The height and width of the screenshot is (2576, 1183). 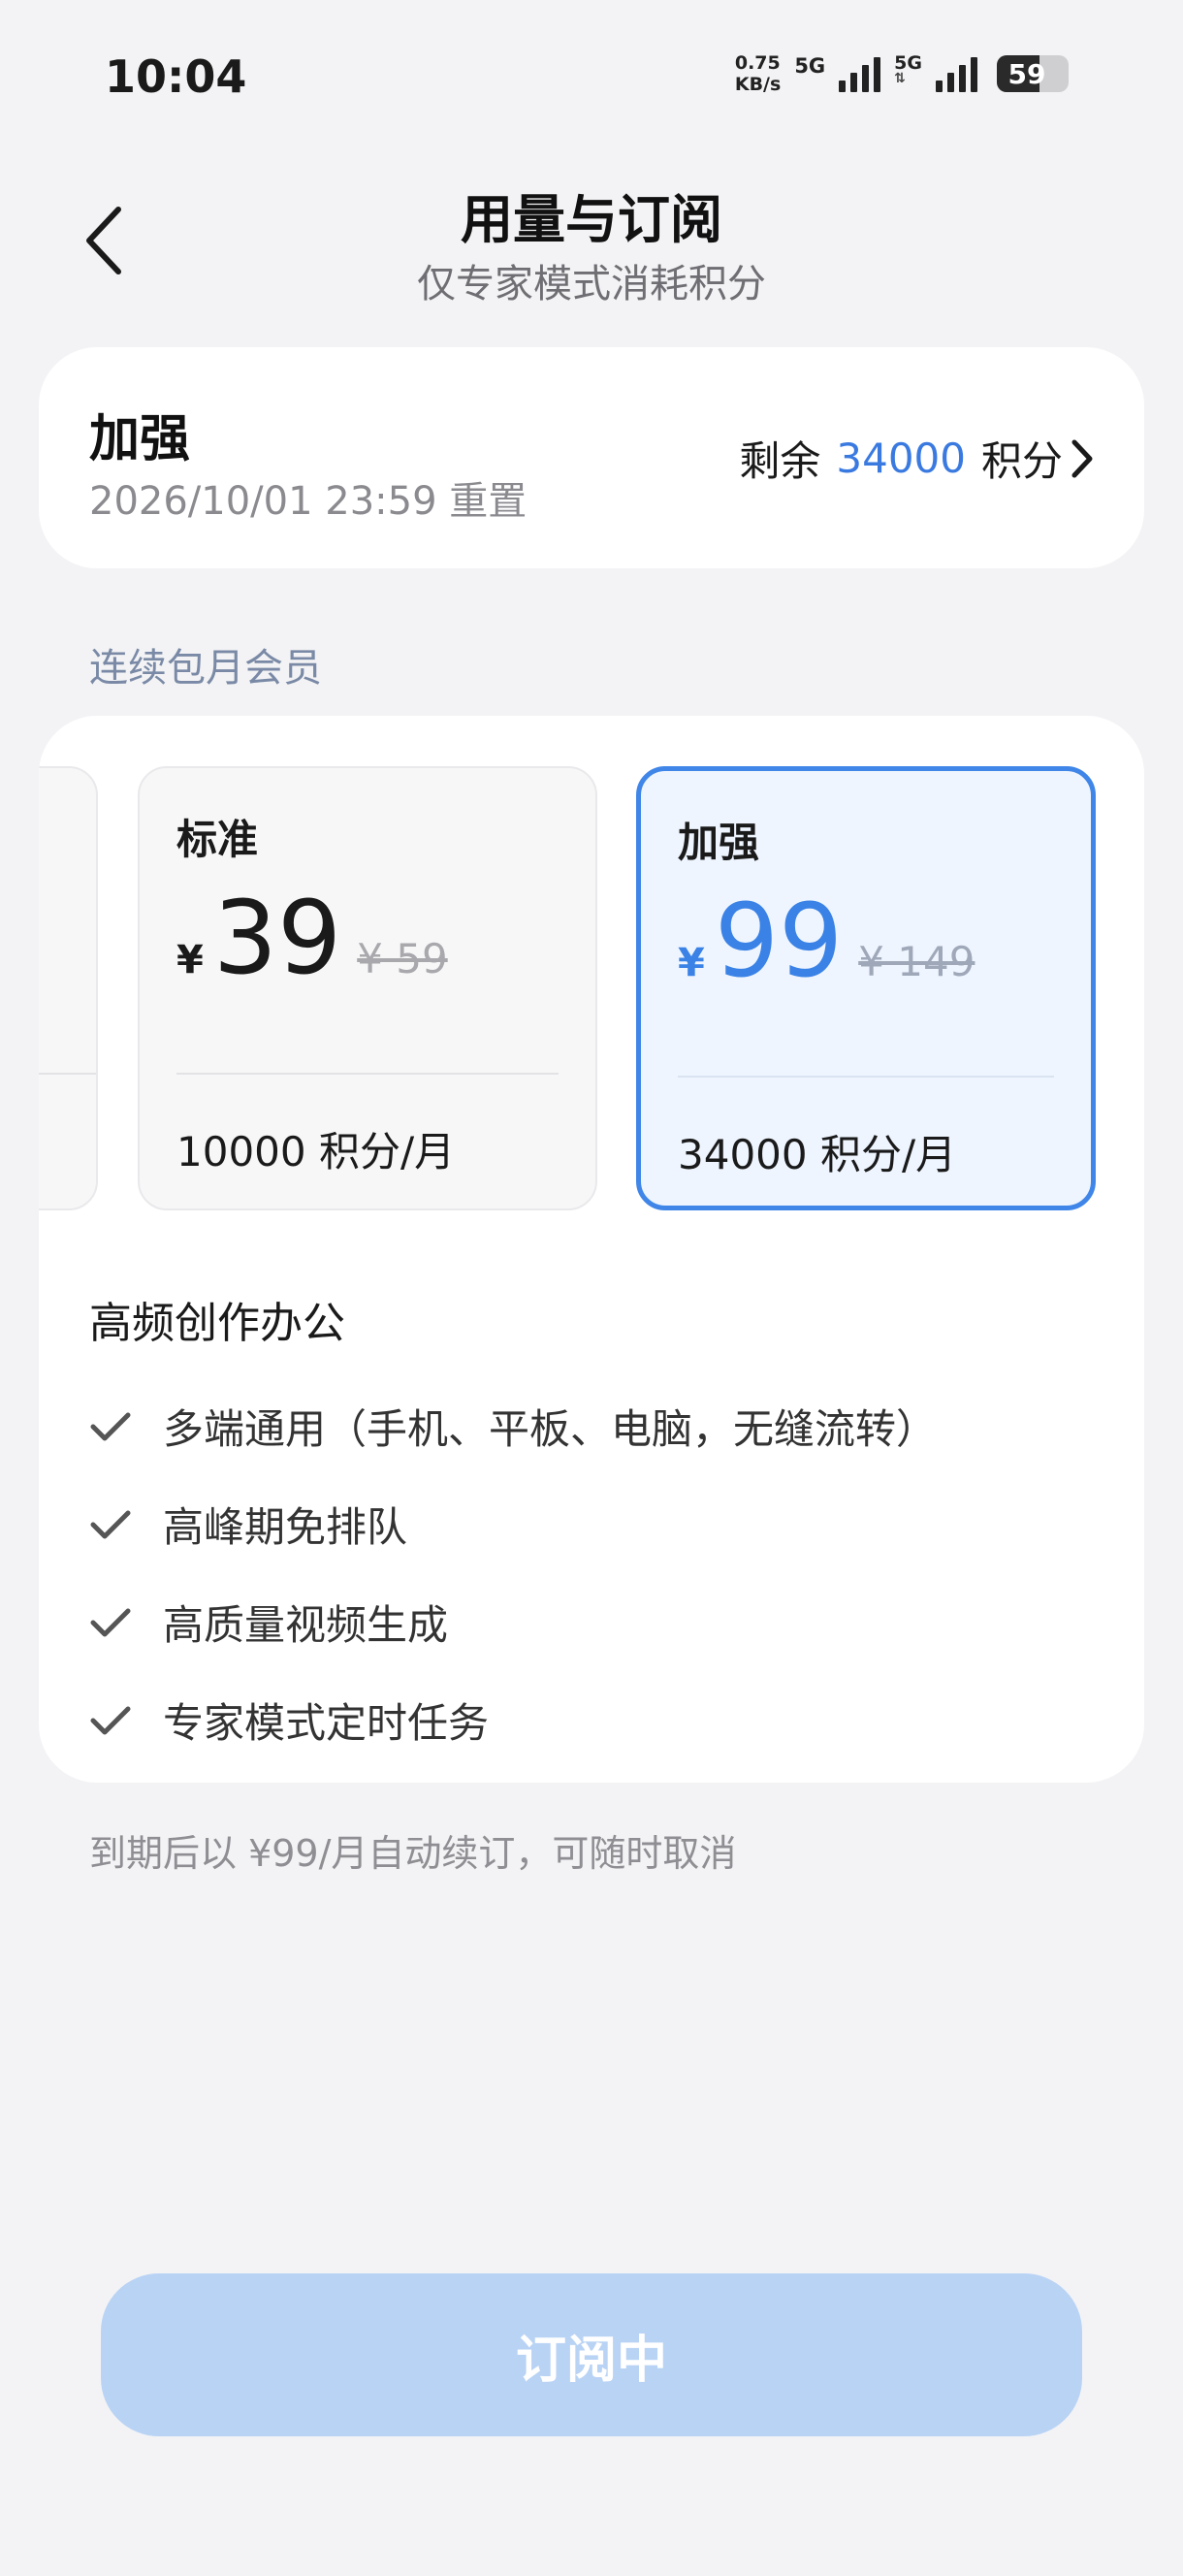 I want to click on original-price: ¥ 59, so click(x=402, y=958).